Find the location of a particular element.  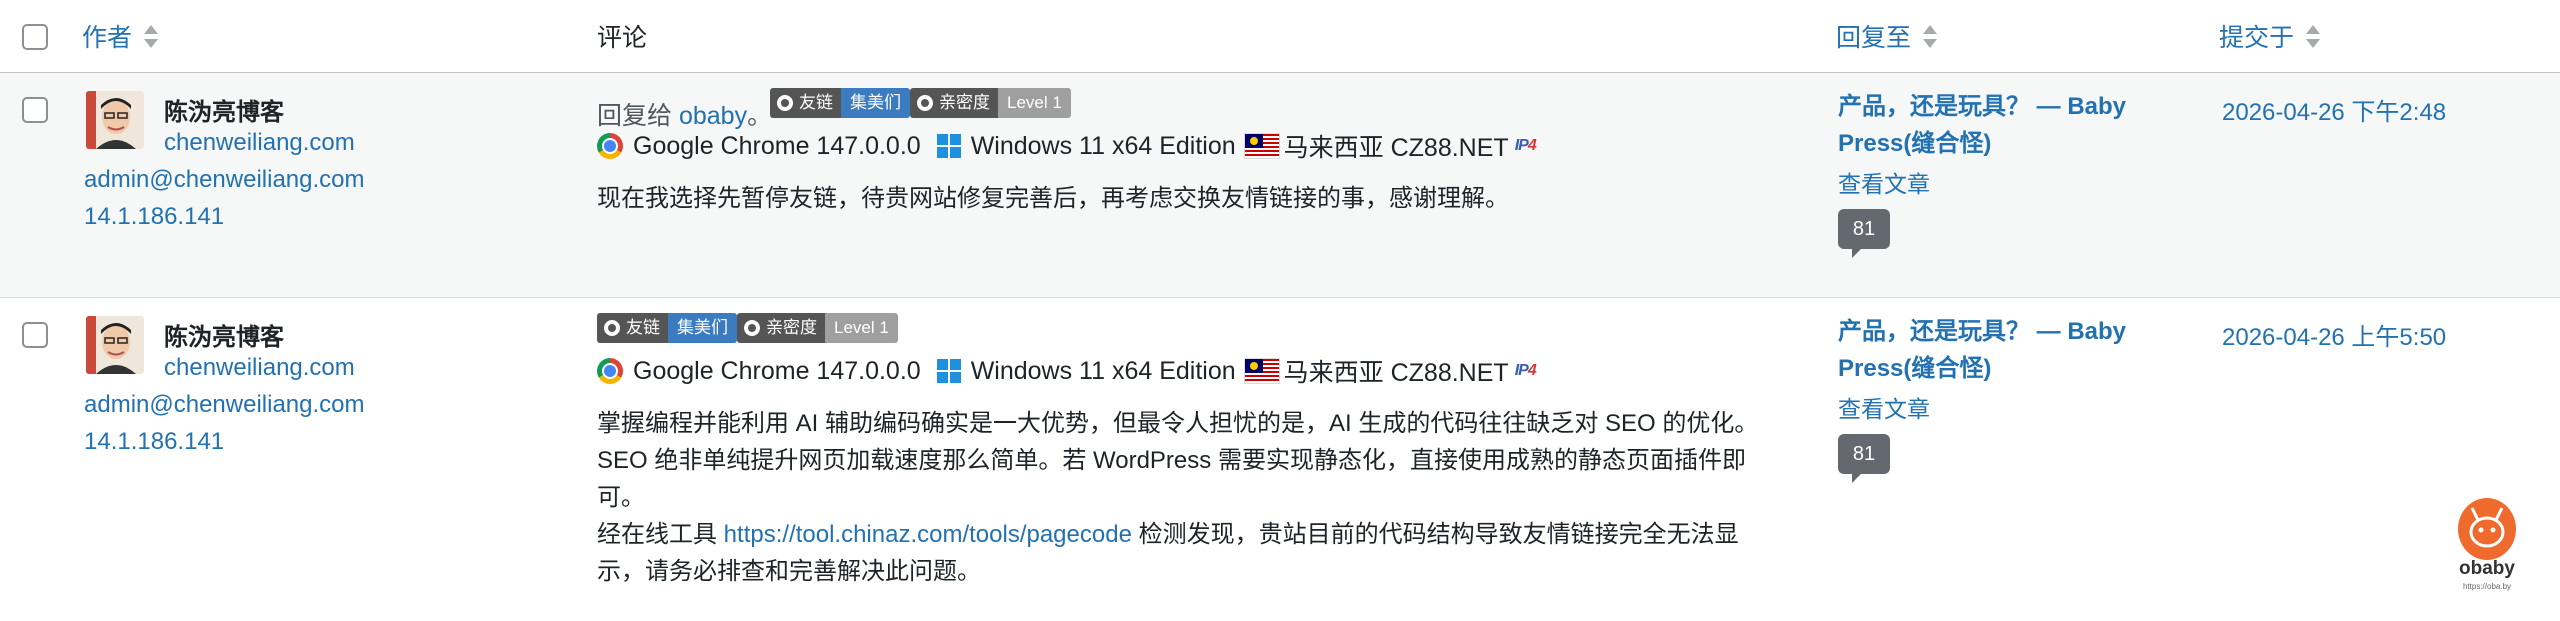

select-all-checkbox is located at coordinates (35, 37).